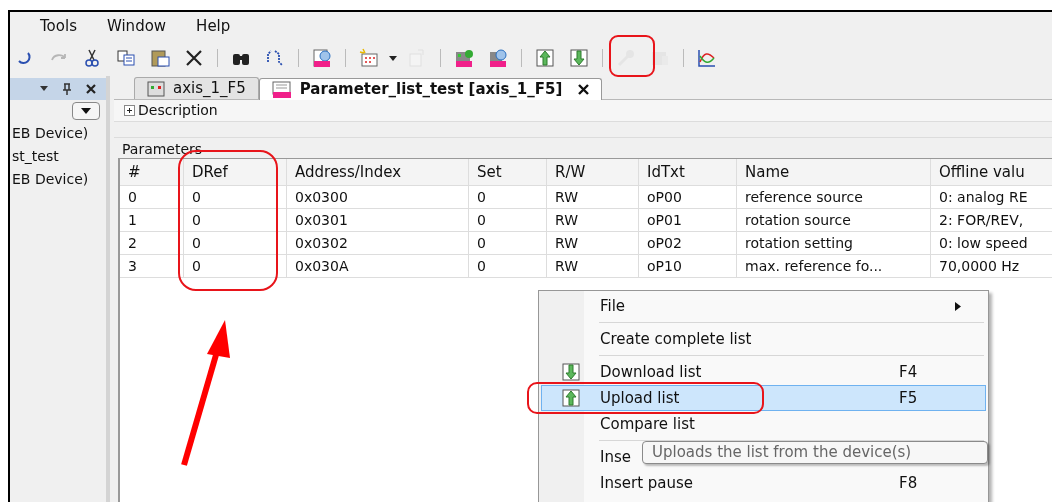  Describe the element at coordinates (126, 58) in the screenshot. I see `copy-icon` at that location.